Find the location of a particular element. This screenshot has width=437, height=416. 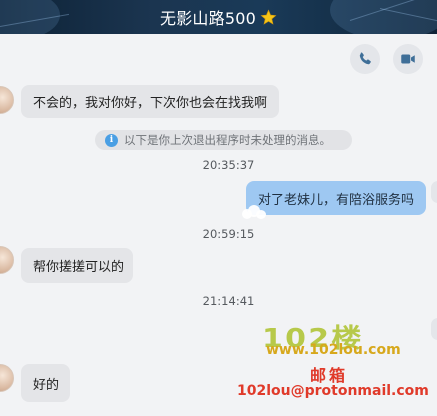

message-bubble-incoming: 好的 is located at coordinates (45, 383).